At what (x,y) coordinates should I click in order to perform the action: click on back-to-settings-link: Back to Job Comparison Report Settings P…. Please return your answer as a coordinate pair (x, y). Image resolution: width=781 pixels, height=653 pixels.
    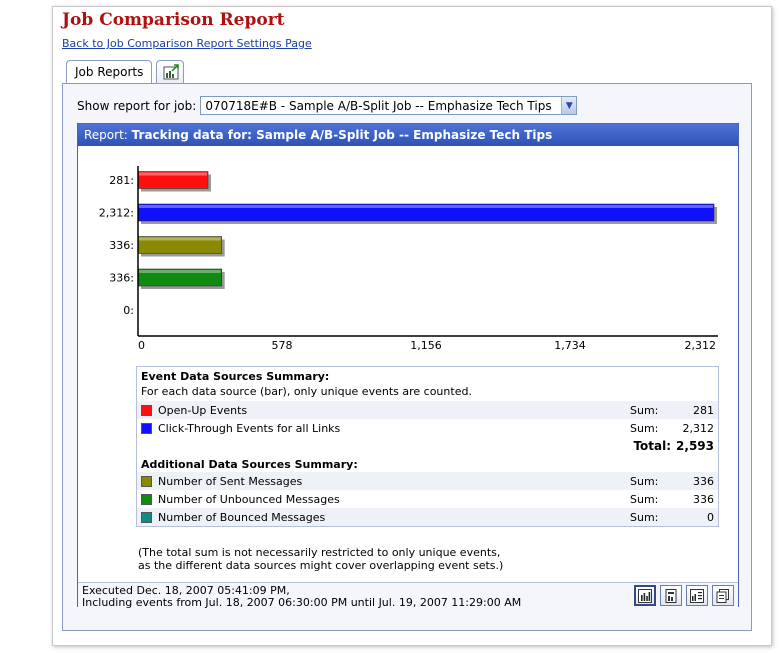
    Looking at the image, I should click on (187, 43).